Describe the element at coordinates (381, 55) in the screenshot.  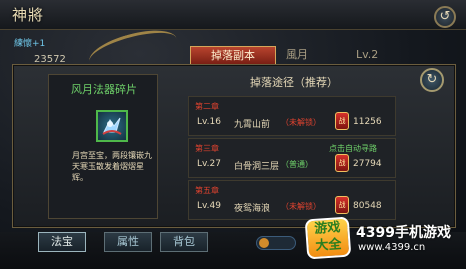
I see `tab-level: Lv.2` at that location.